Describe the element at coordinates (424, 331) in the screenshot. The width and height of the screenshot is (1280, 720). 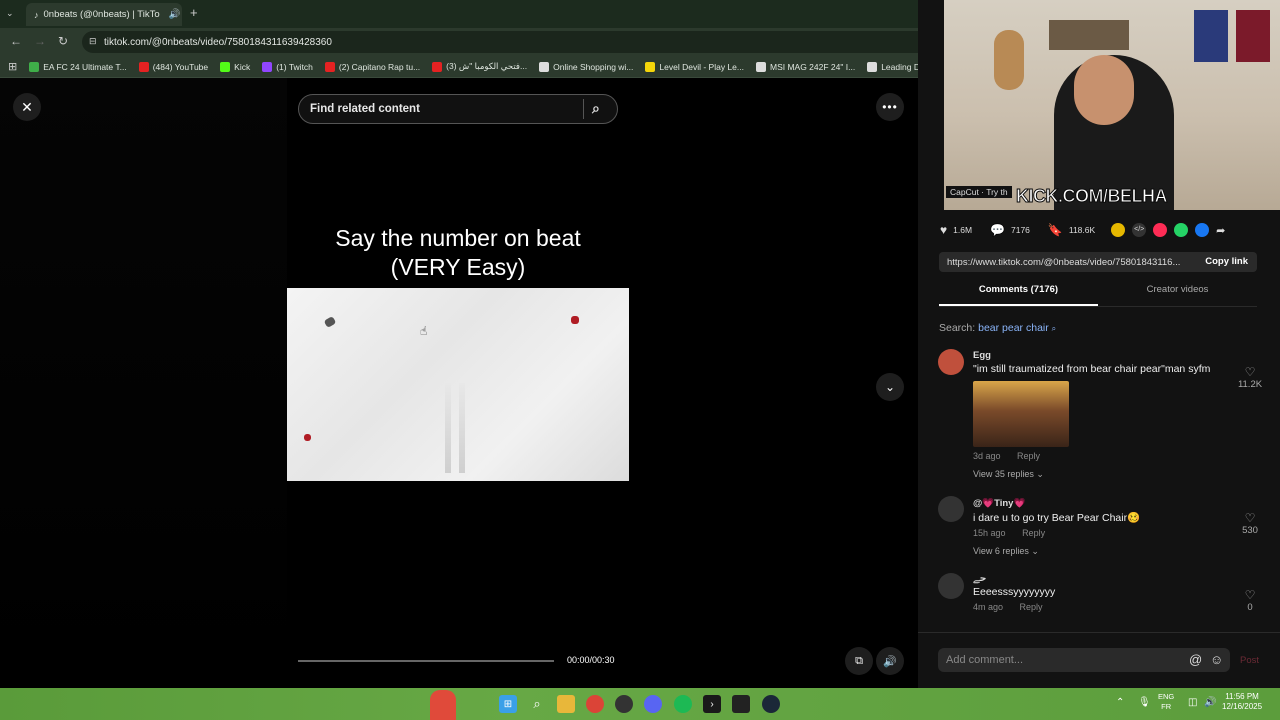
I see `mouse-cursor-icon: ☝` at that location.